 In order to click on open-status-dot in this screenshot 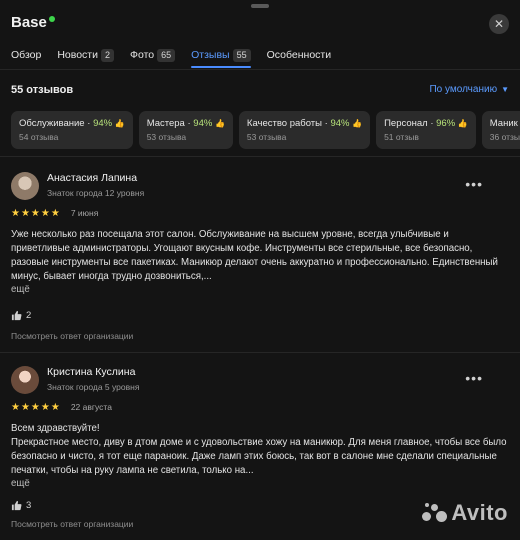, I will do `click(51, 18)`.